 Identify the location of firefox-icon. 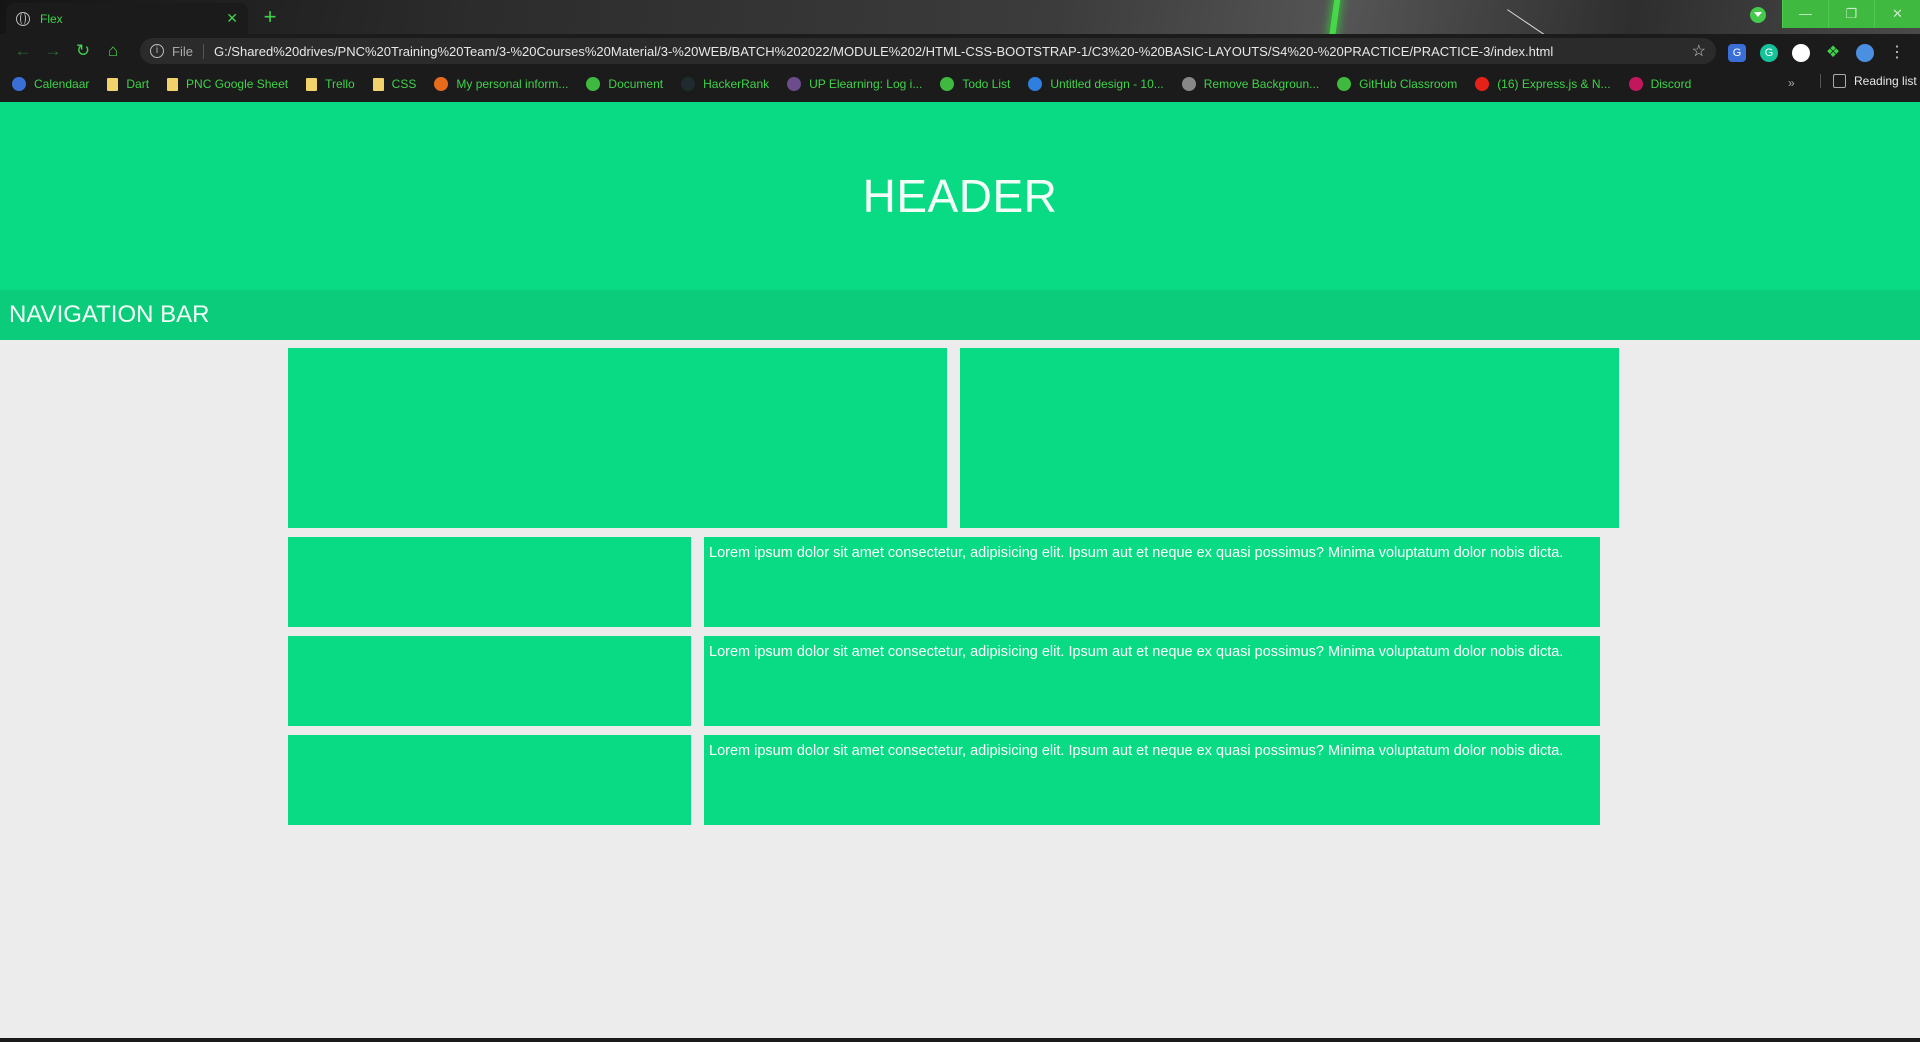
(441, 84).